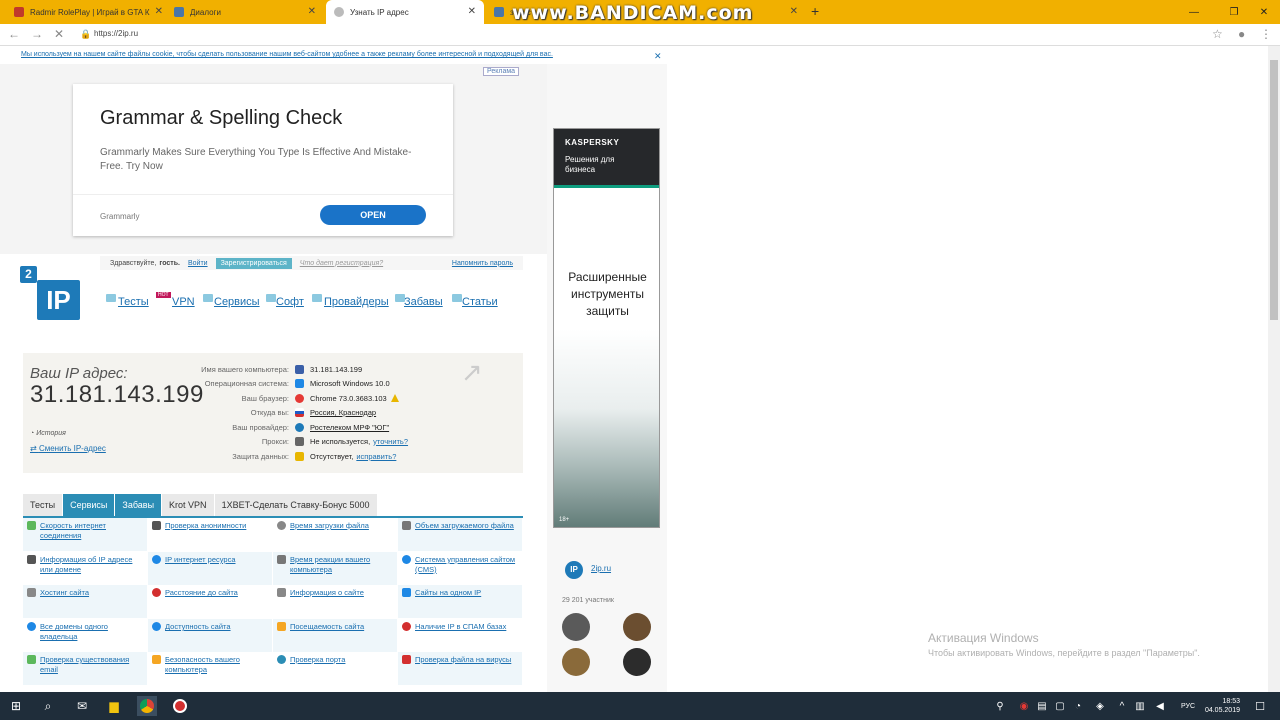 This screenshot has width=1280, height=720. What do you see at coordinates (1274, 190) in the screenshot?
I see `scrollbar-thumb` at bounding box center [1274, 190].